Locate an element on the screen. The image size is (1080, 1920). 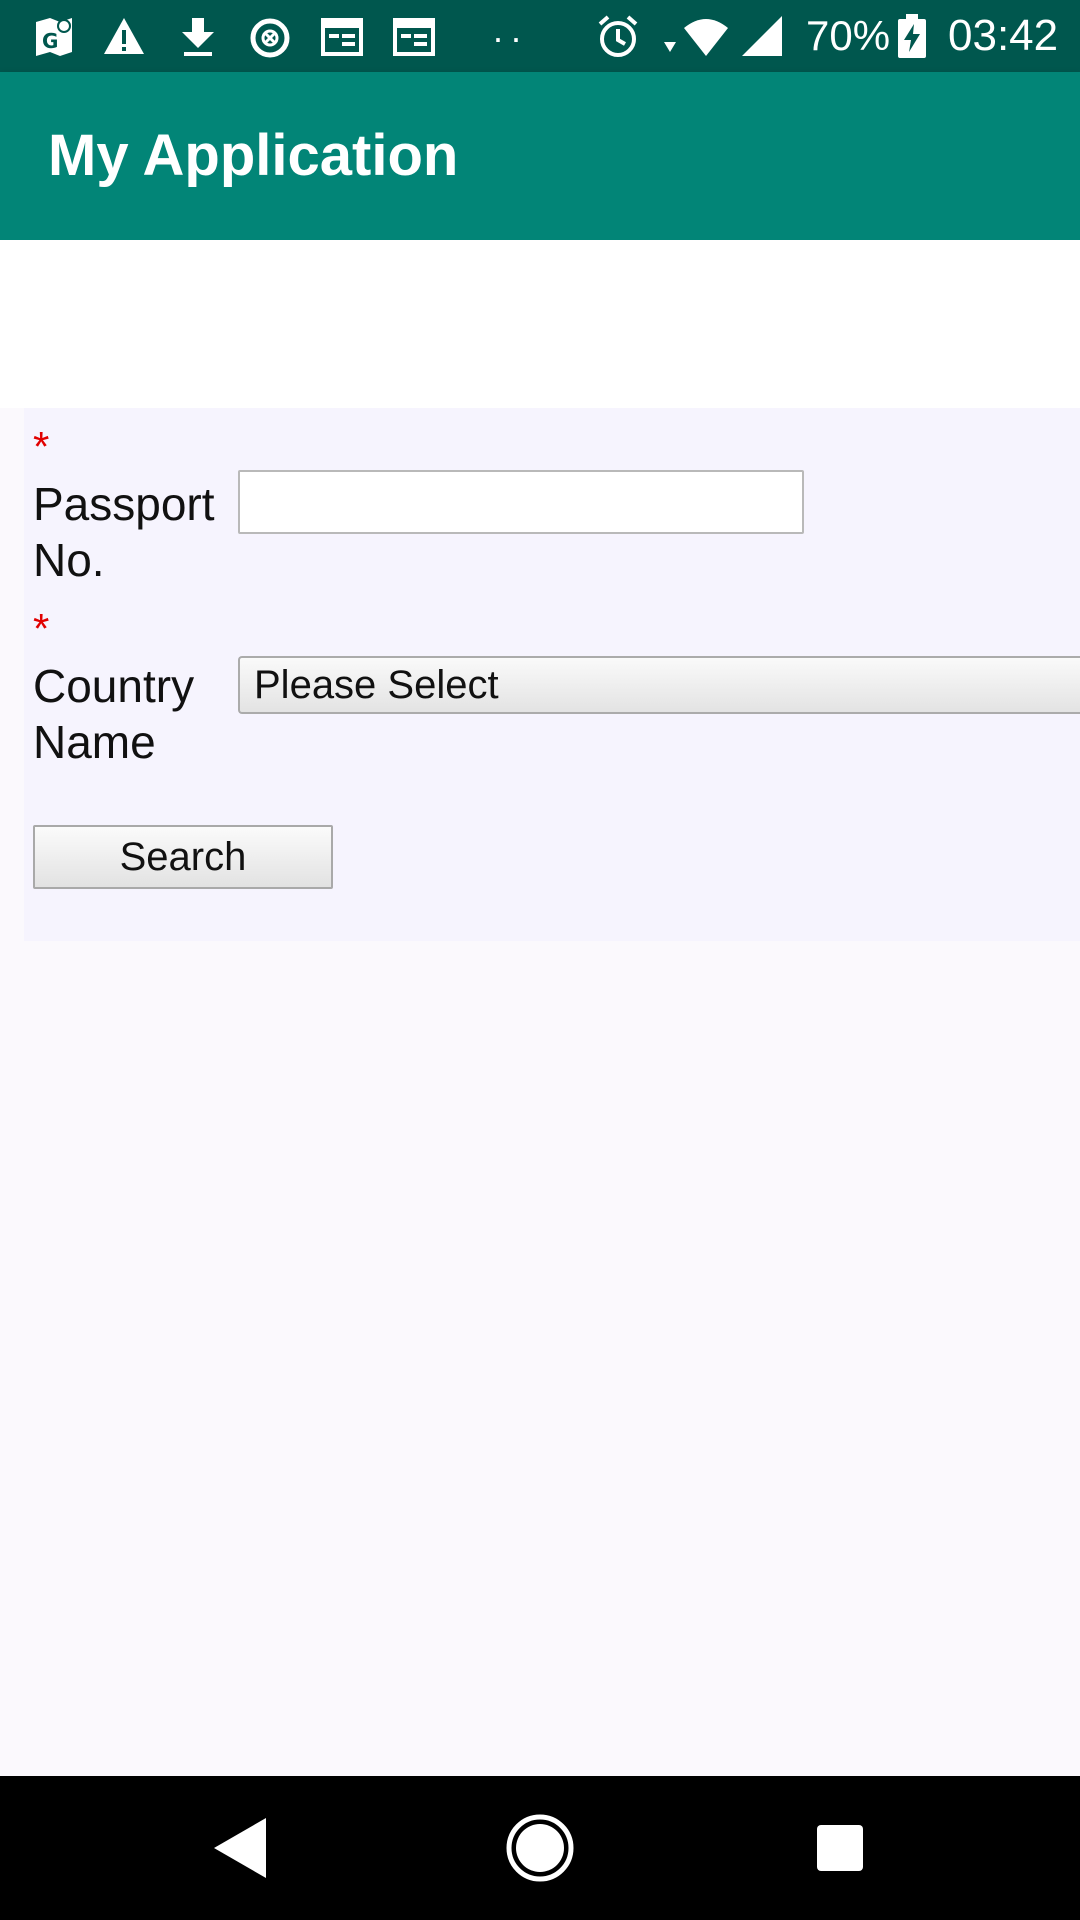
svg-text: G is located at coordinates (50, 41).